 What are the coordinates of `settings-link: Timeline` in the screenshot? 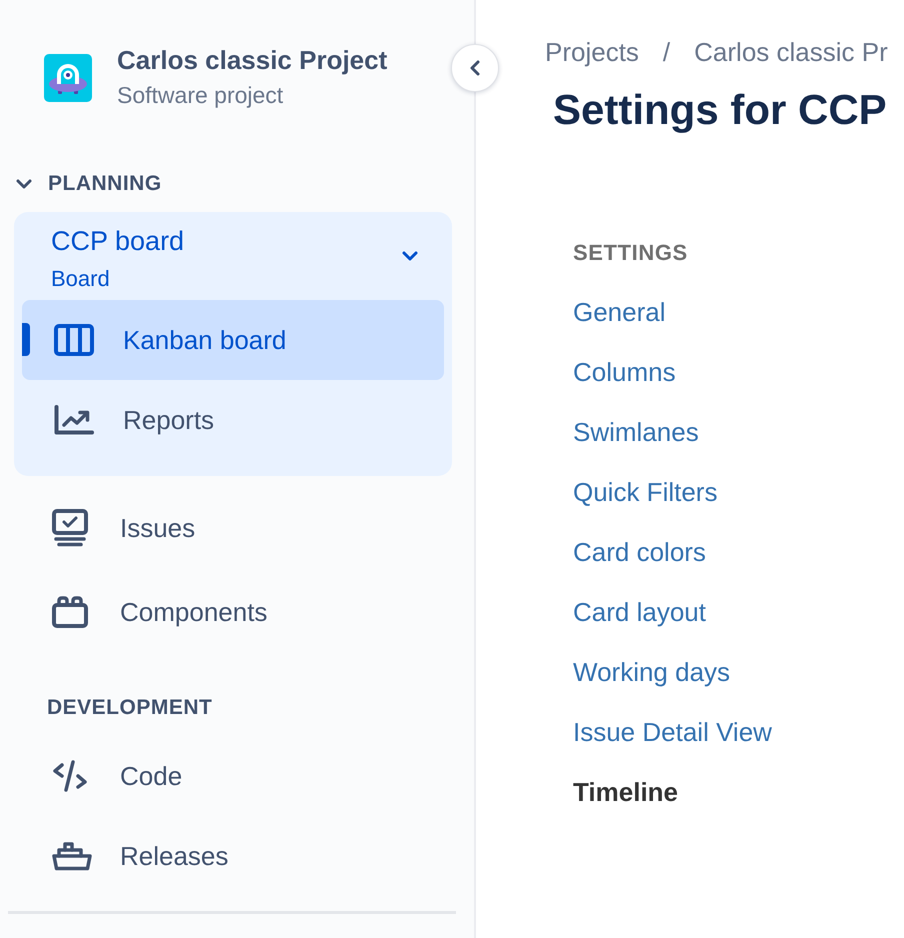 It's located at (625, 792).